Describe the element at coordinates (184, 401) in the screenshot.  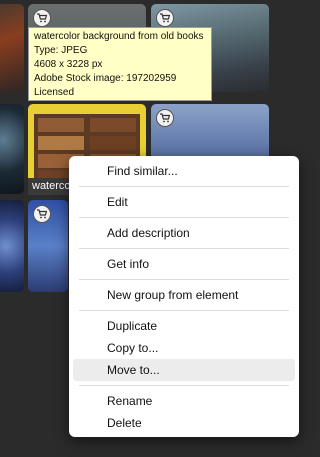
I see `menu-item-rename: Rename` at that location.